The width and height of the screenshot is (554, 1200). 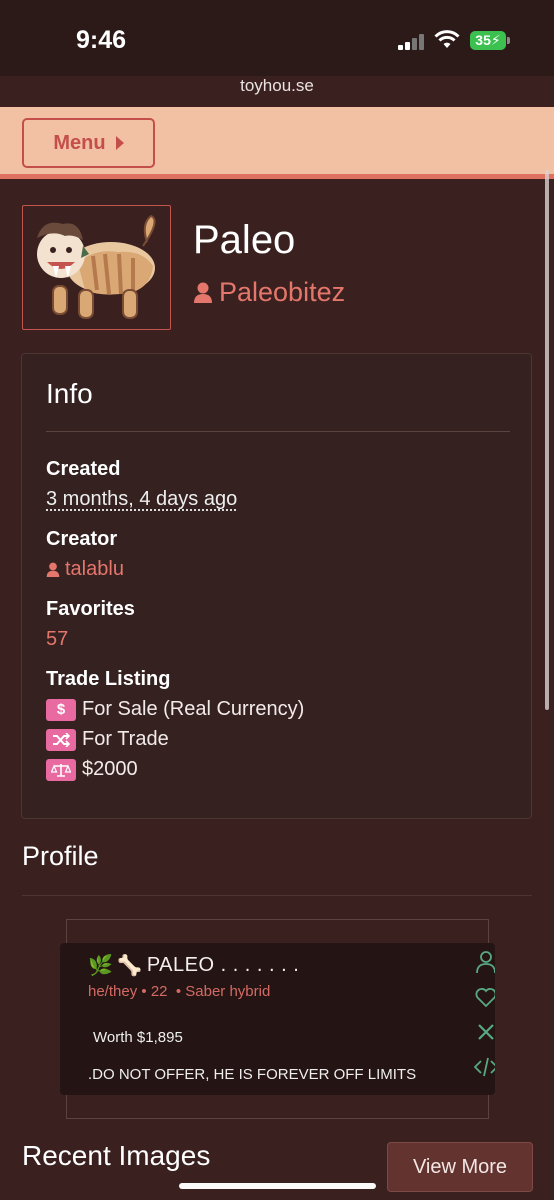 What do you see at coordinates (244, 240) in the screenshot?
I see `character-name: Paleo` at bounding box center [244, 240].